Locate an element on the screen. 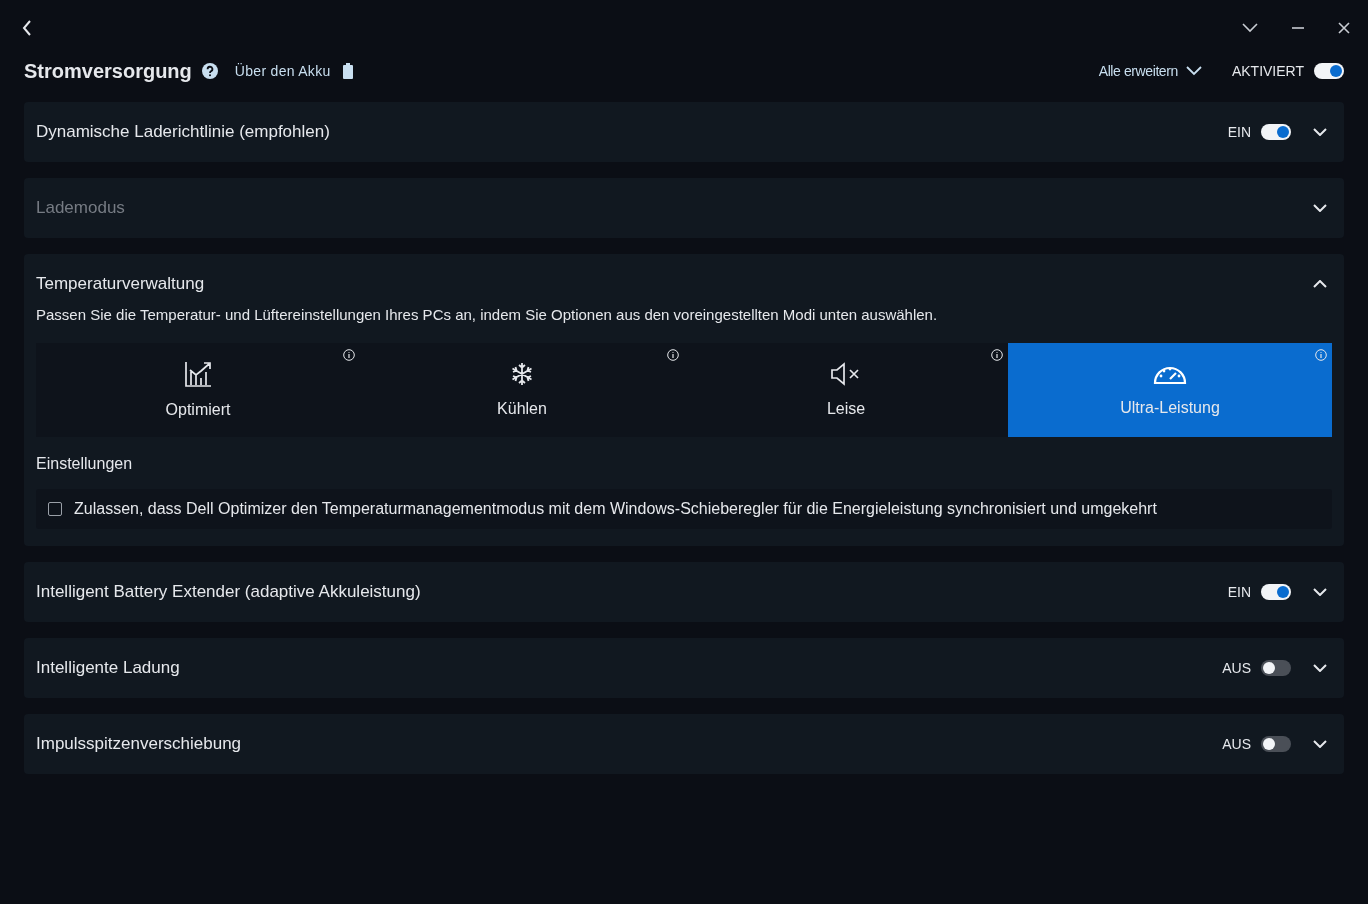 Image resolution: width=1368 pixels, height=904 pixels. mode-tile: Leise is located at coordinates (846, 390).